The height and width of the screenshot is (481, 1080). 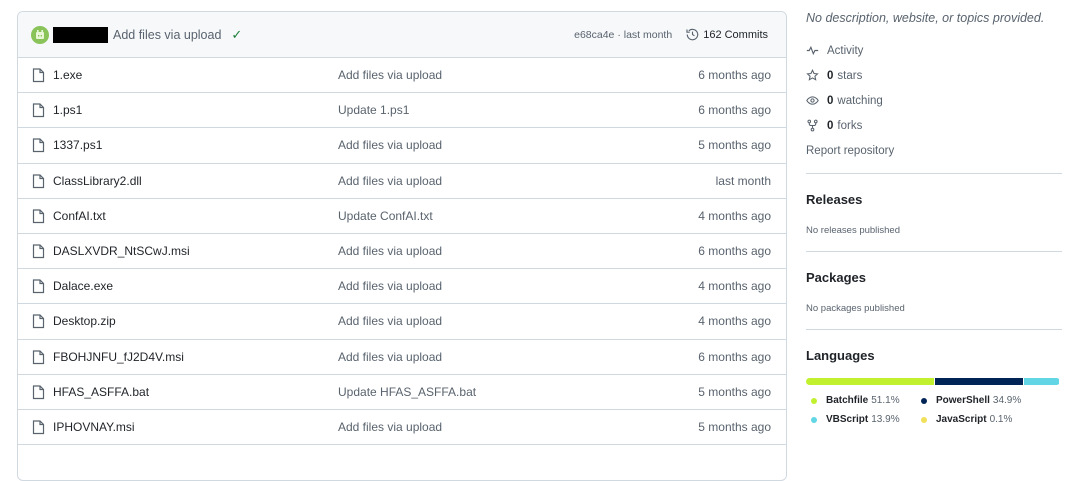 I want to click on file-name-link: Desktop.zip, so click(x=84, y=321).